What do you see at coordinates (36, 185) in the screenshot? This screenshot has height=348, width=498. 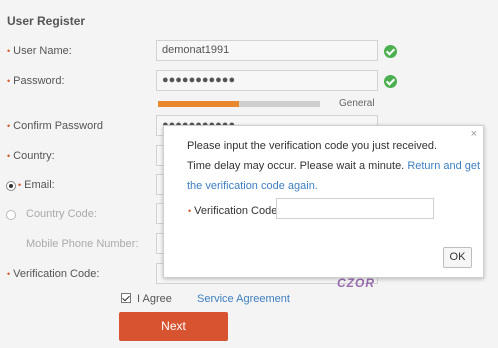 I see `email-label: • Email:` at bounding box center [36, 185].